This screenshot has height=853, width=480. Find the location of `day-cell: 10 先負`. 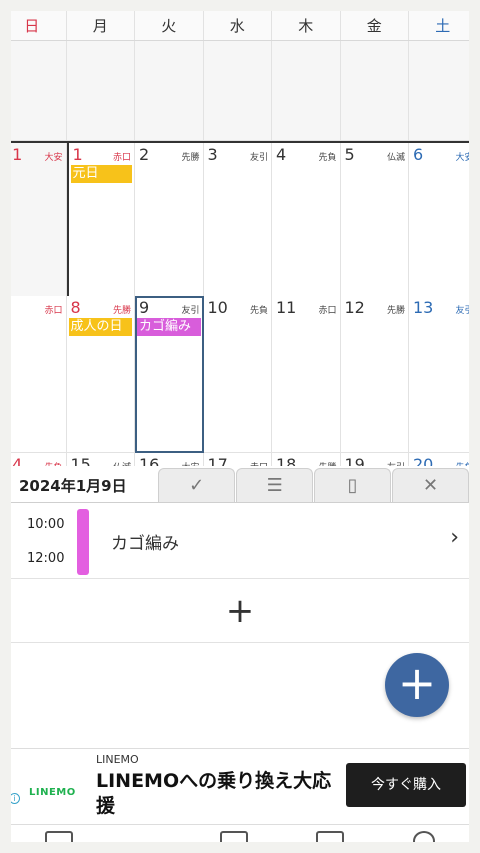

day-cell: 10 先負 is located at coordinates (237, 374).